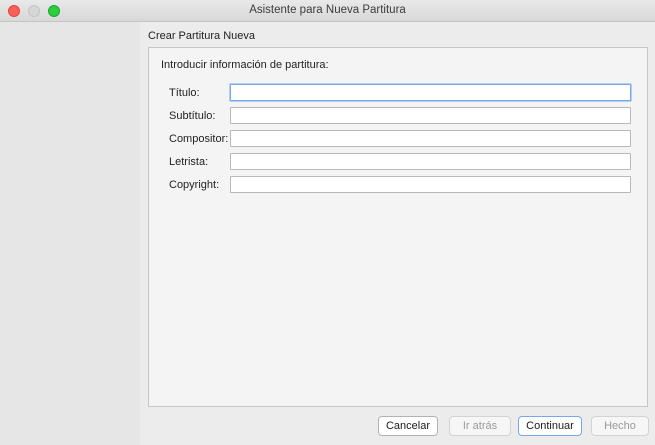 The image size is (655, 445). I want to click on lyricist-label: Letrista:, so click(189, 162).